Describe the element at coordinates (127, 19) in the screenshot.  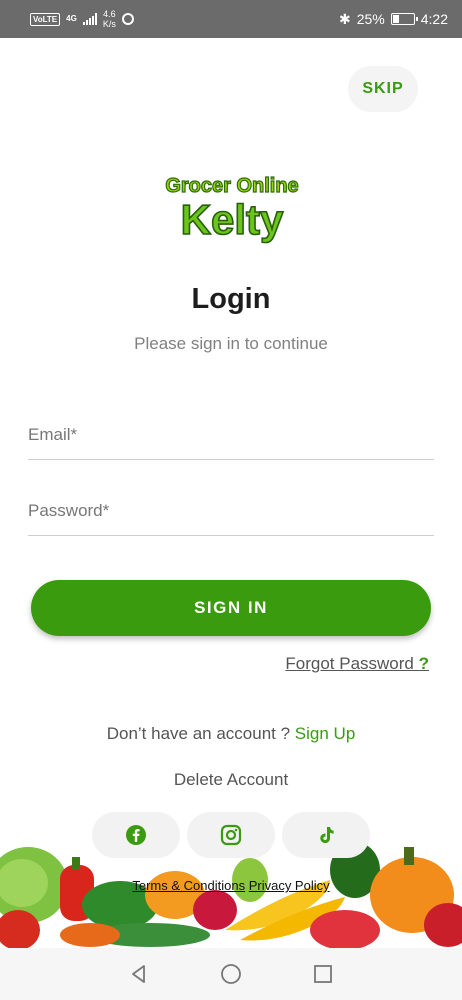
I see `alarm-icon` at that location.